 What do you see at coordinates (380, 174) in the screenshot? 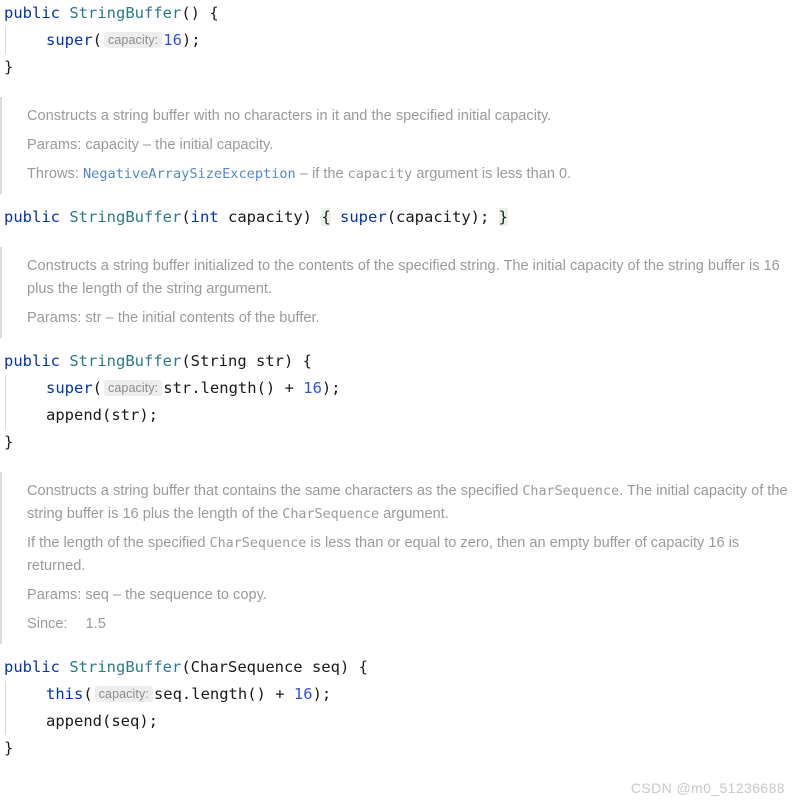
I see `doc-code-span: capacity` at bounding box center [380, 174].